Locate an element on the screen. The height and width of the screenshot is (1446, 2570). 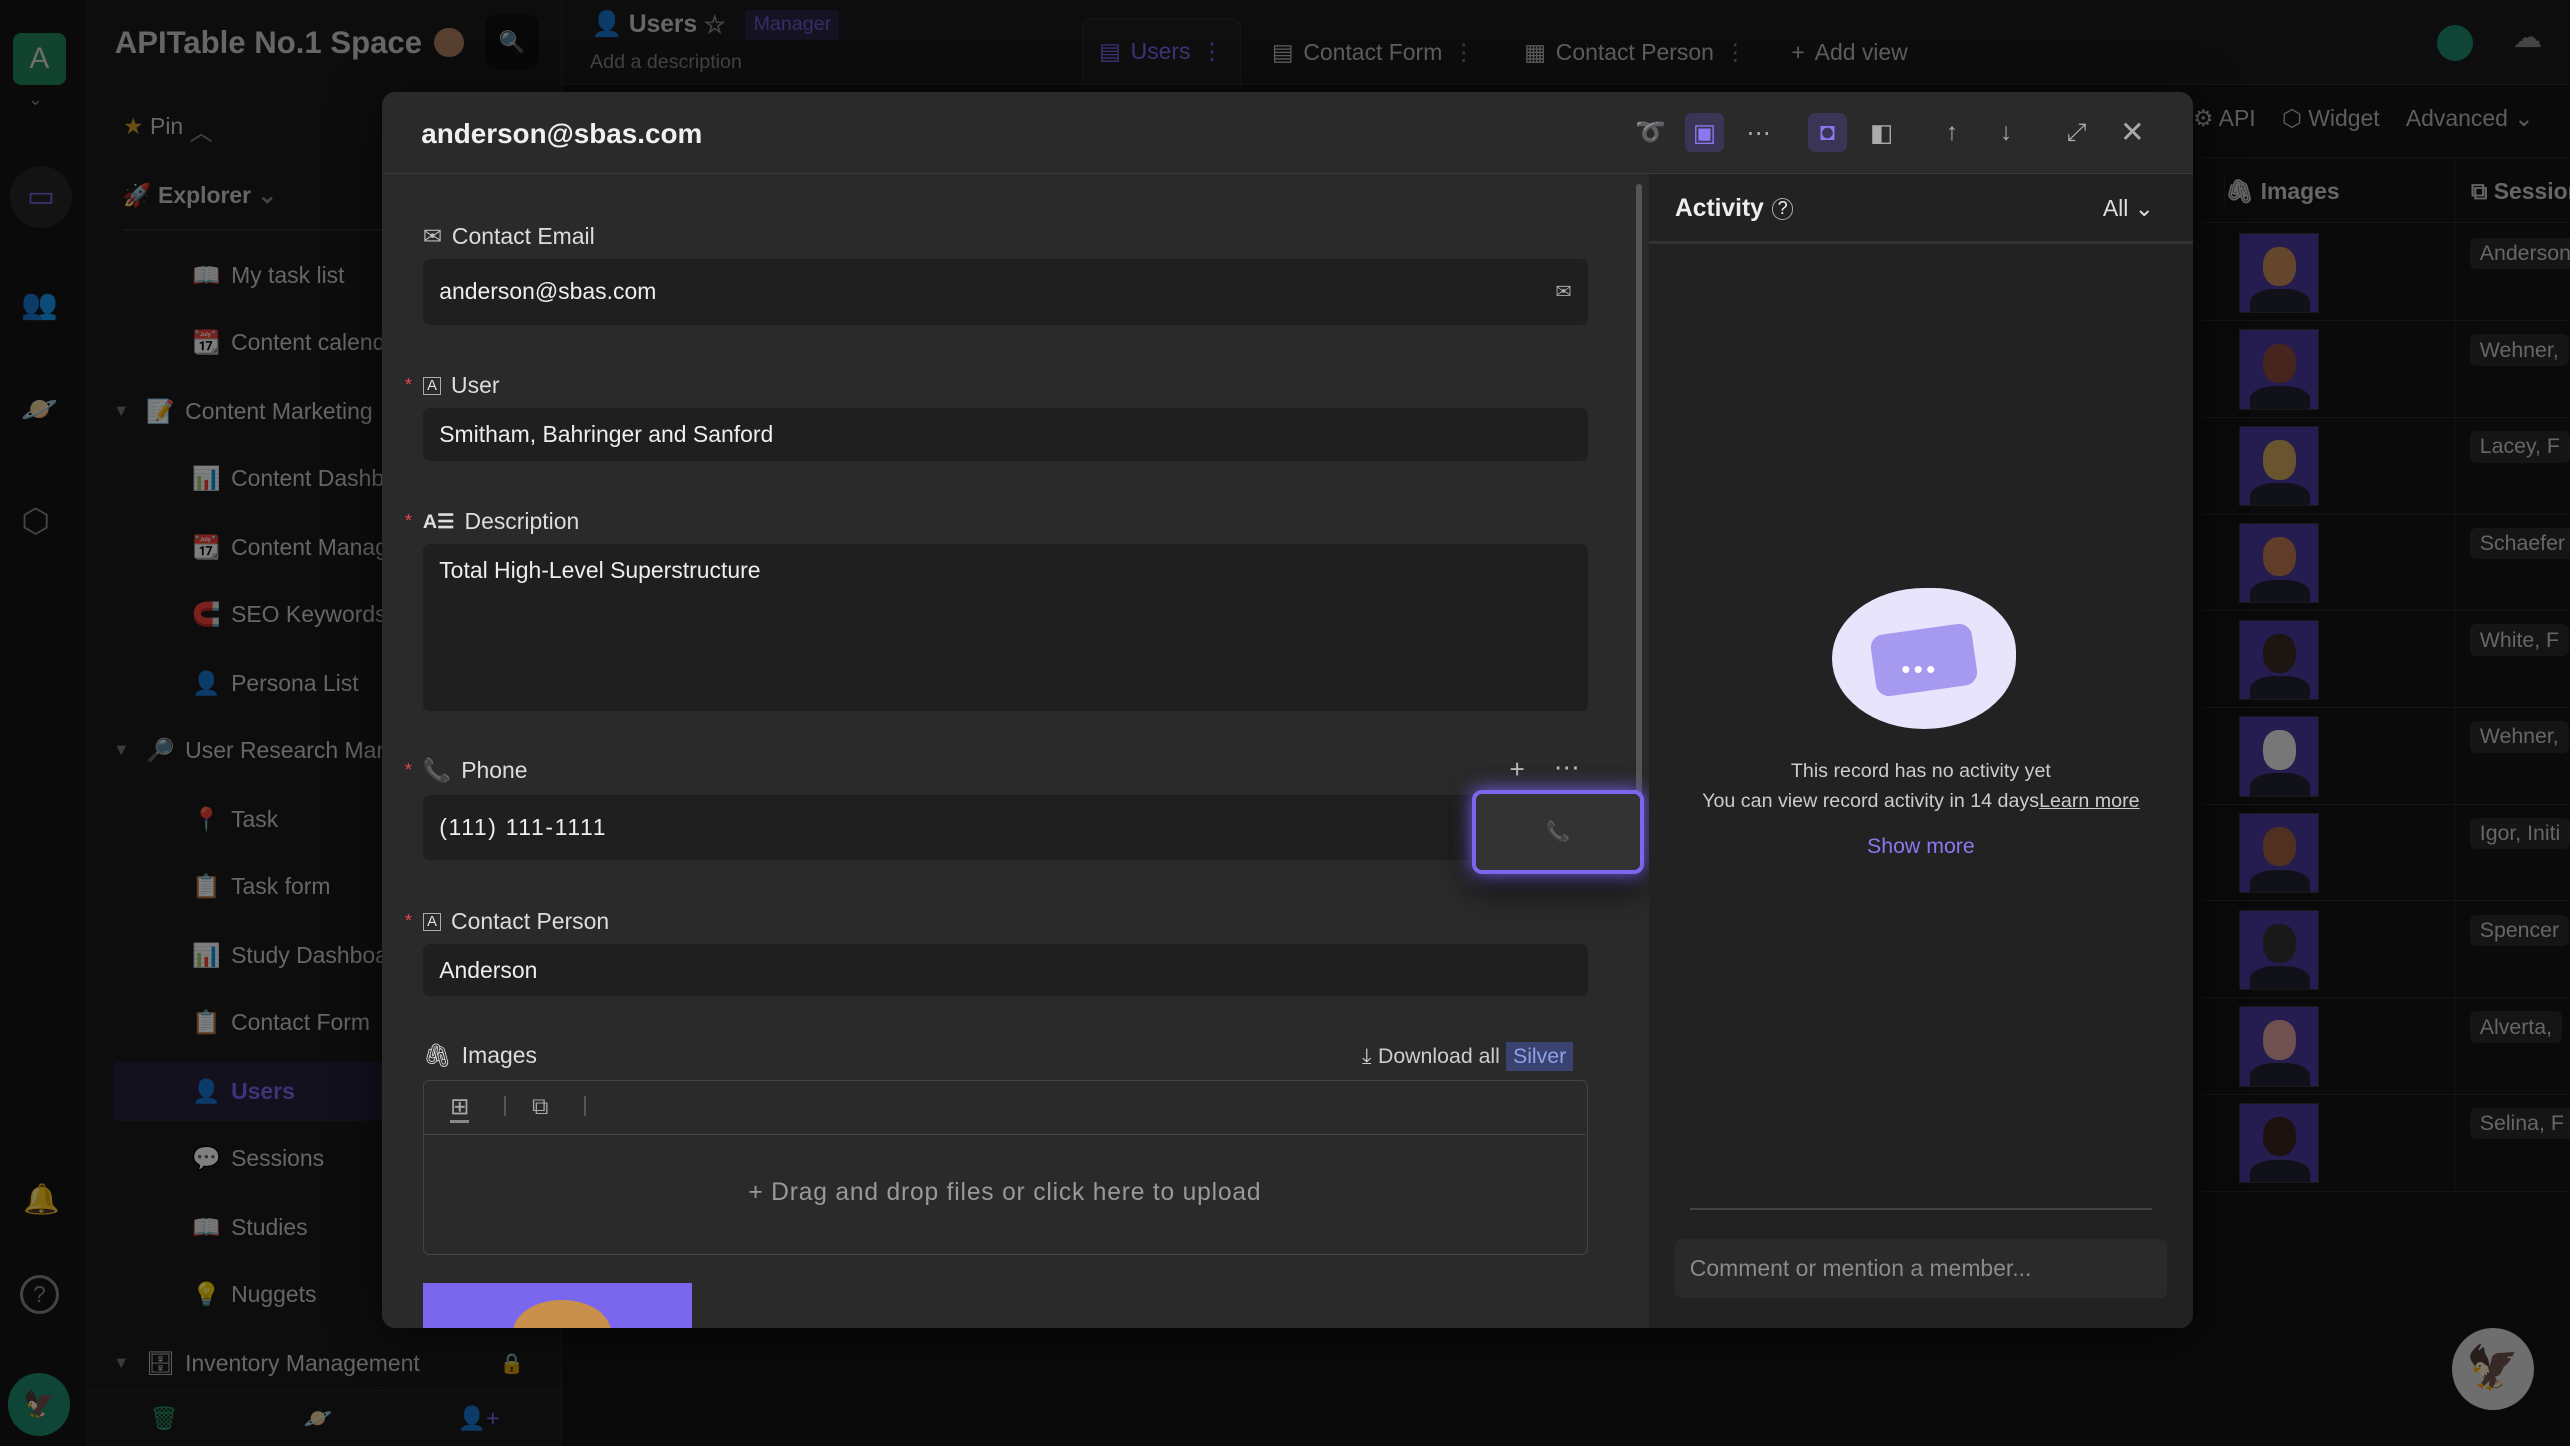
contact-person-input: Anderson is located at coordinates (1005, 970).